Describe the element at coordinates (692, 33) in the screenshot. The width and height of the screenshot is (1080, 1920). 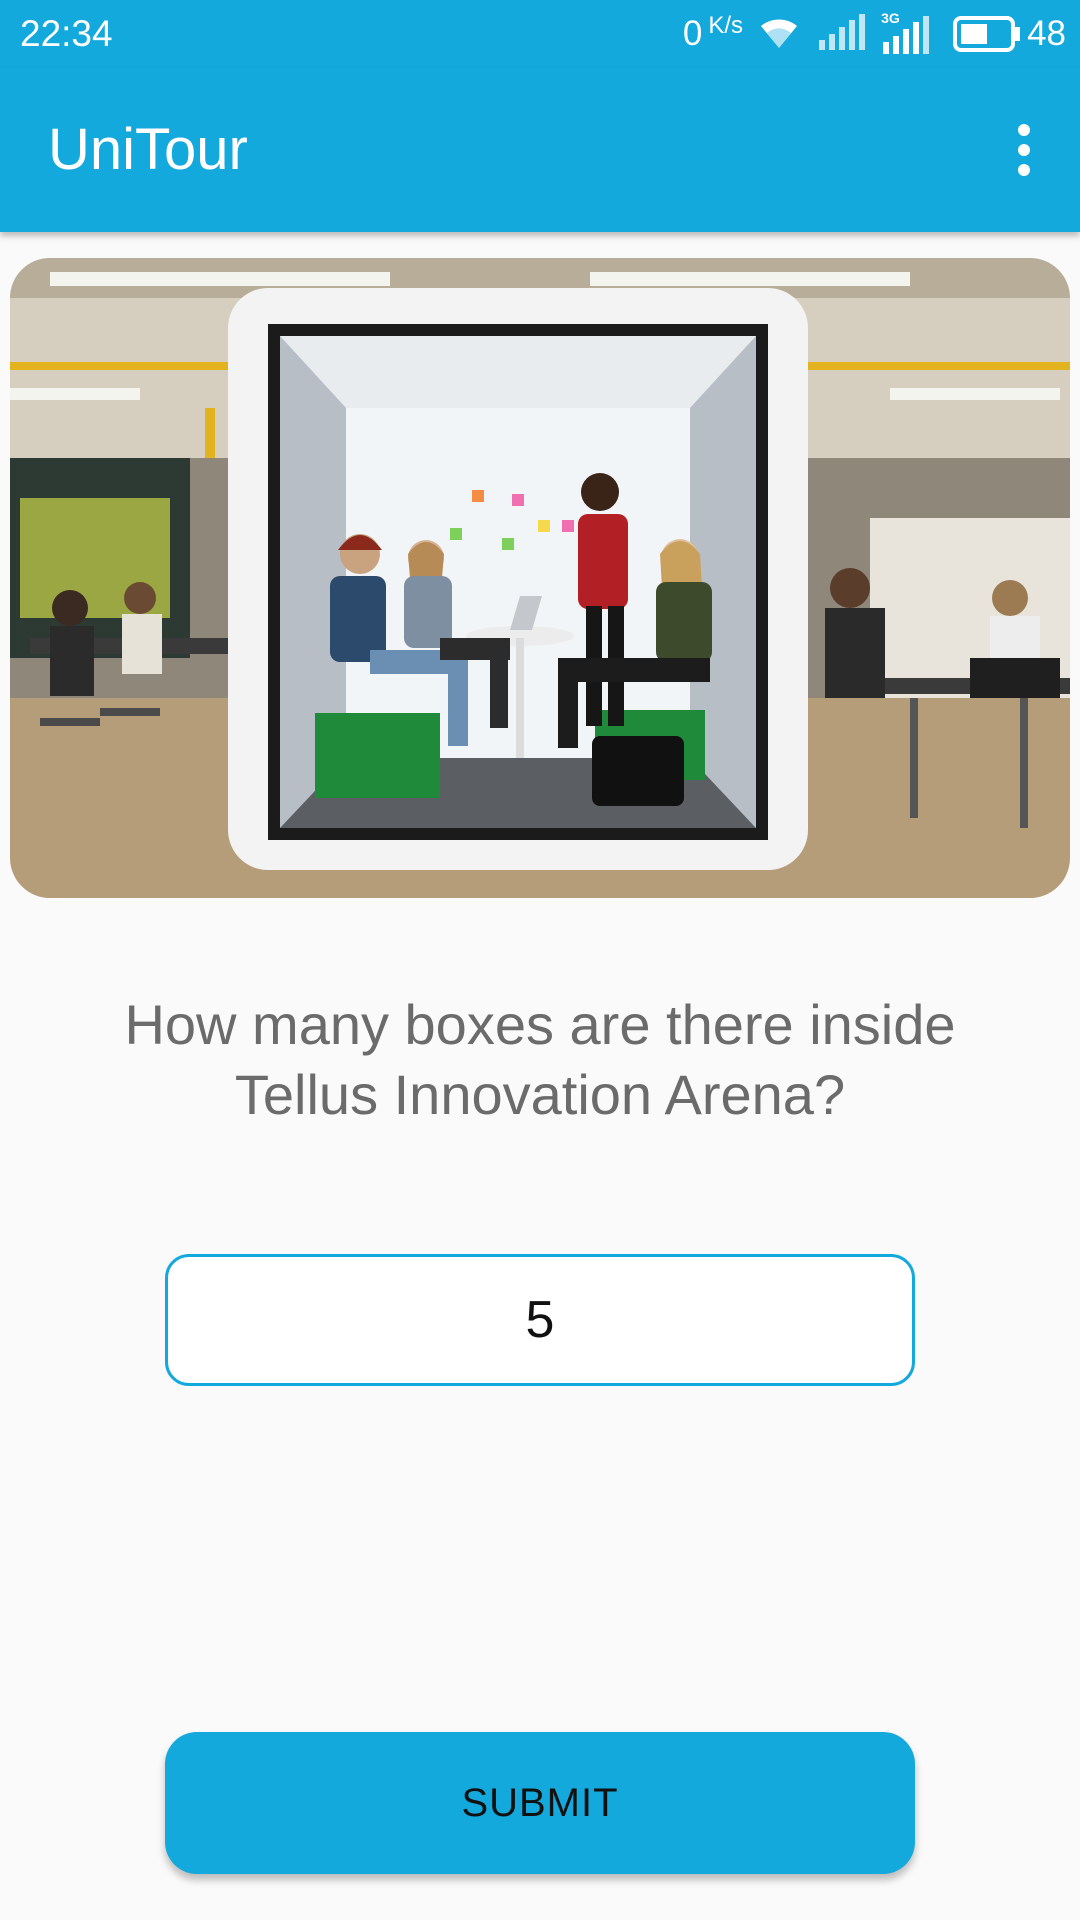
I see `network-speed-value: 0` at that location.